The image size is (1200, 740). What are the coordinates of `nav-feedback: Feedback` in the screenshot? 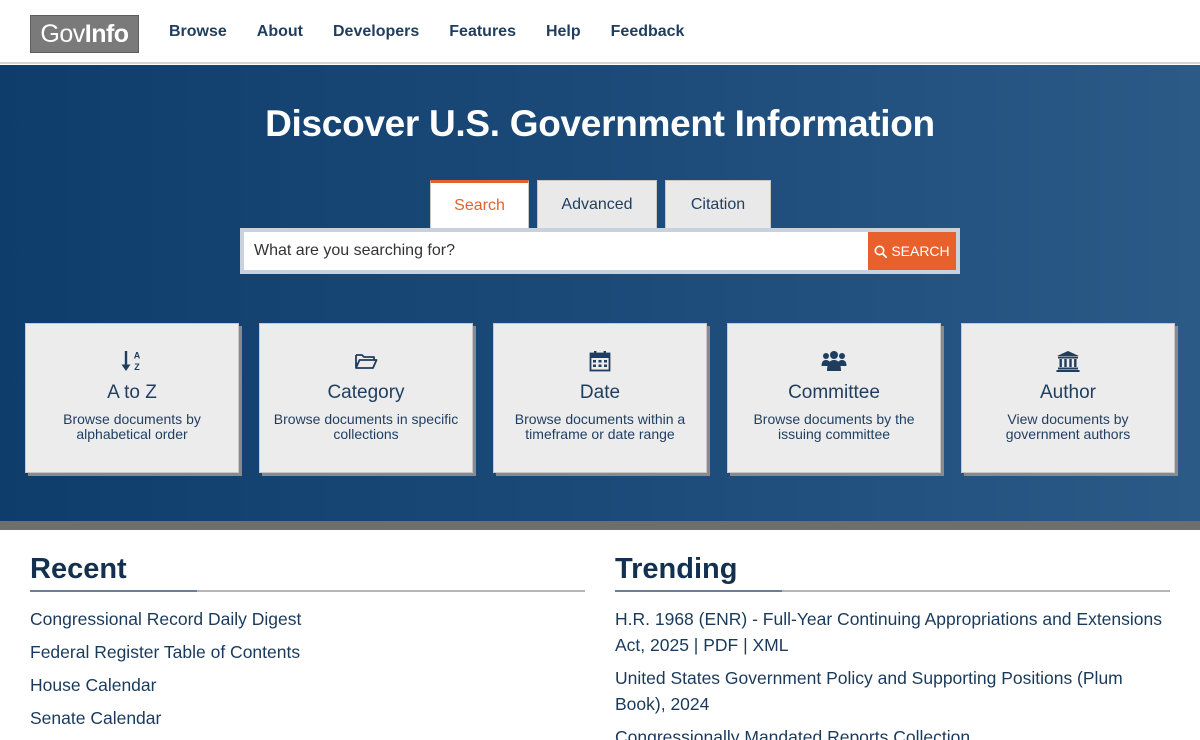 It's located at (648, 32).